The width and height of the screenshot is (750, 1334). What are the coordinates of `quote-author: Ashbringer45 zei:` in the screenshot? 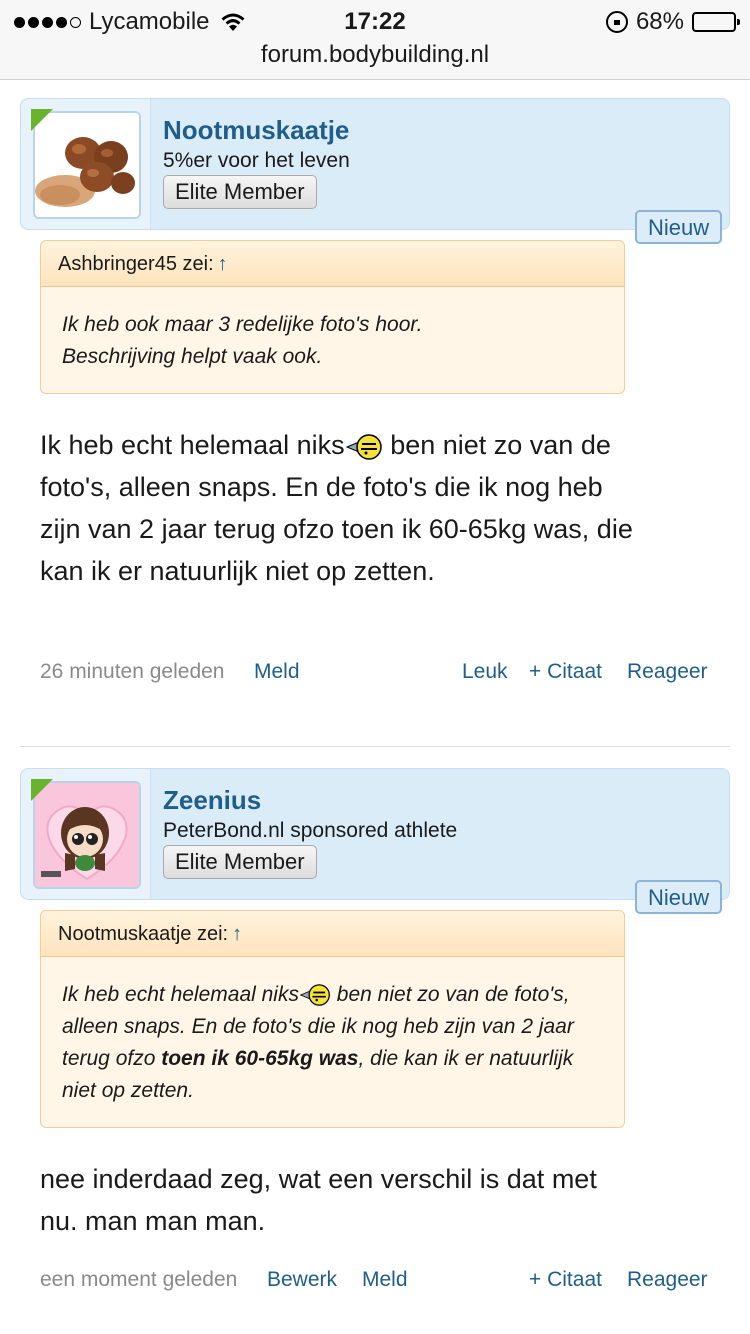 It's located at (136, 264).